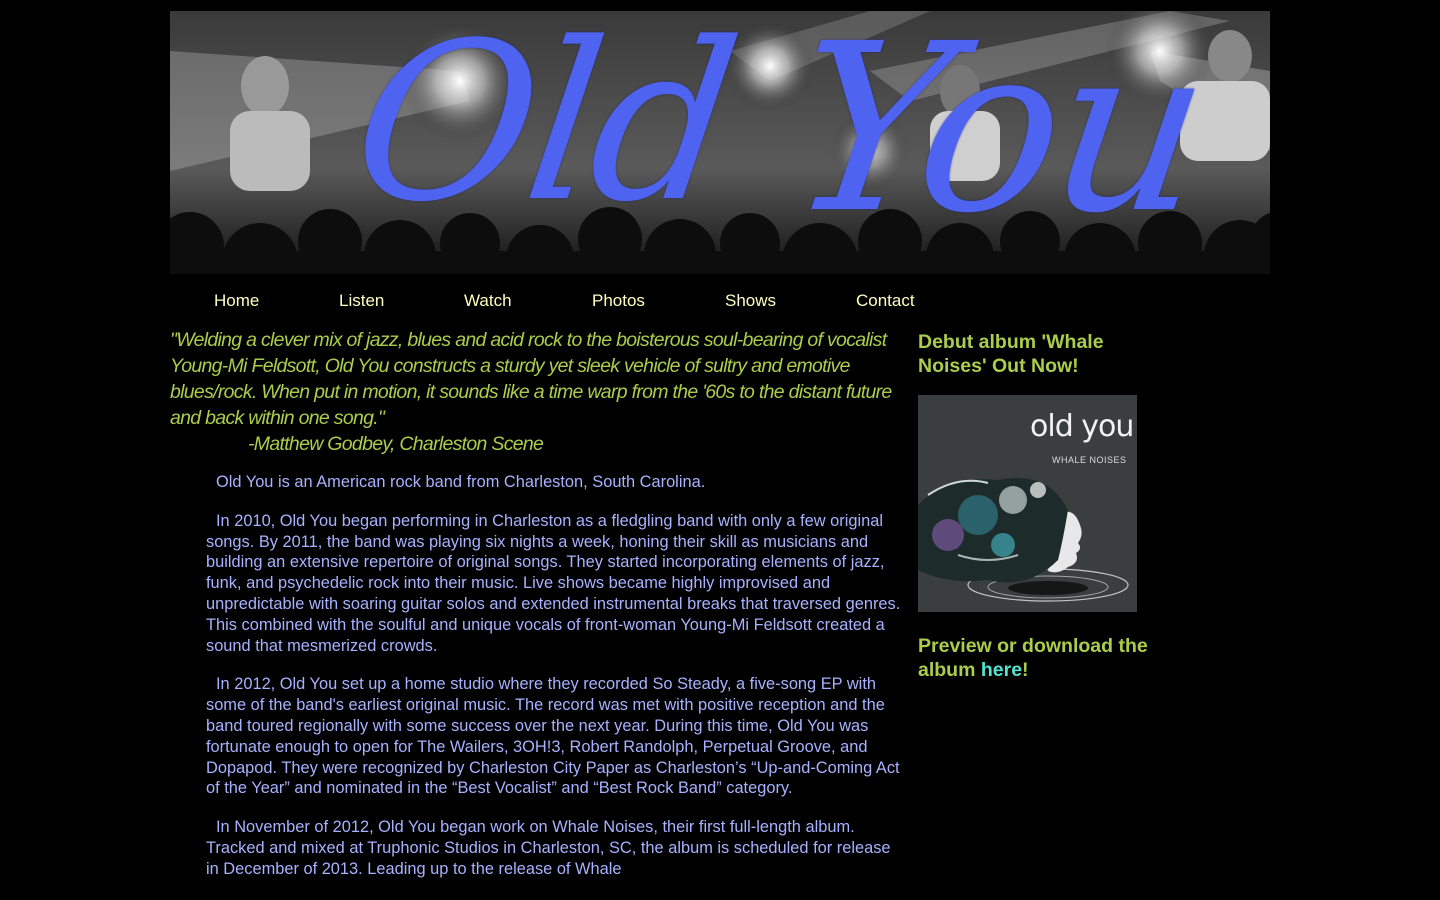 The width and height of the screenshot is (1440, 900). I want to click on album-preview-text: Preview or download the album, so click(1033, 658).